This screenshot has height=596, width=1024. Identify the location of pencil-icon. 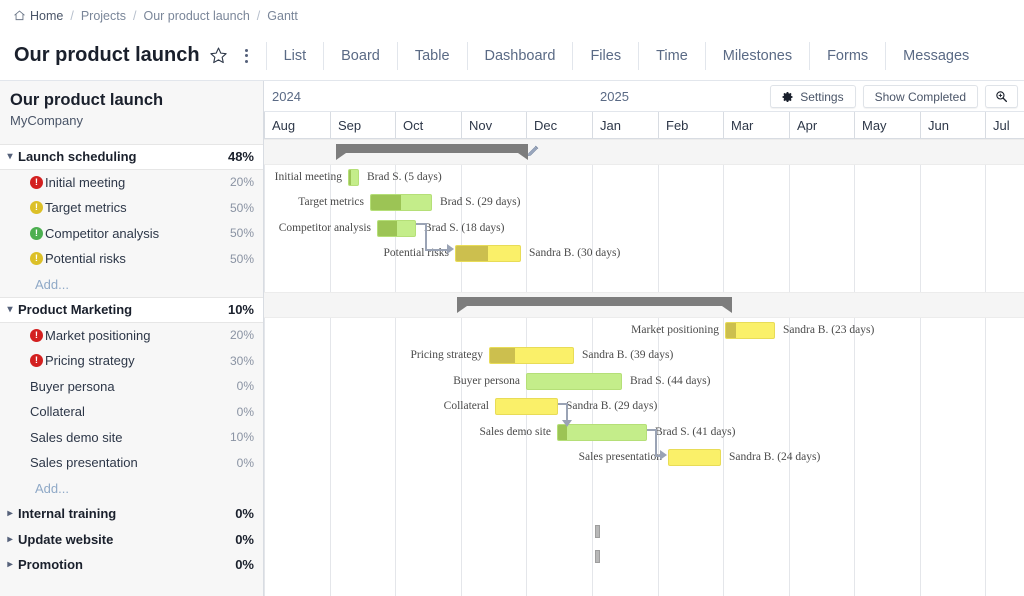
(533, 150).